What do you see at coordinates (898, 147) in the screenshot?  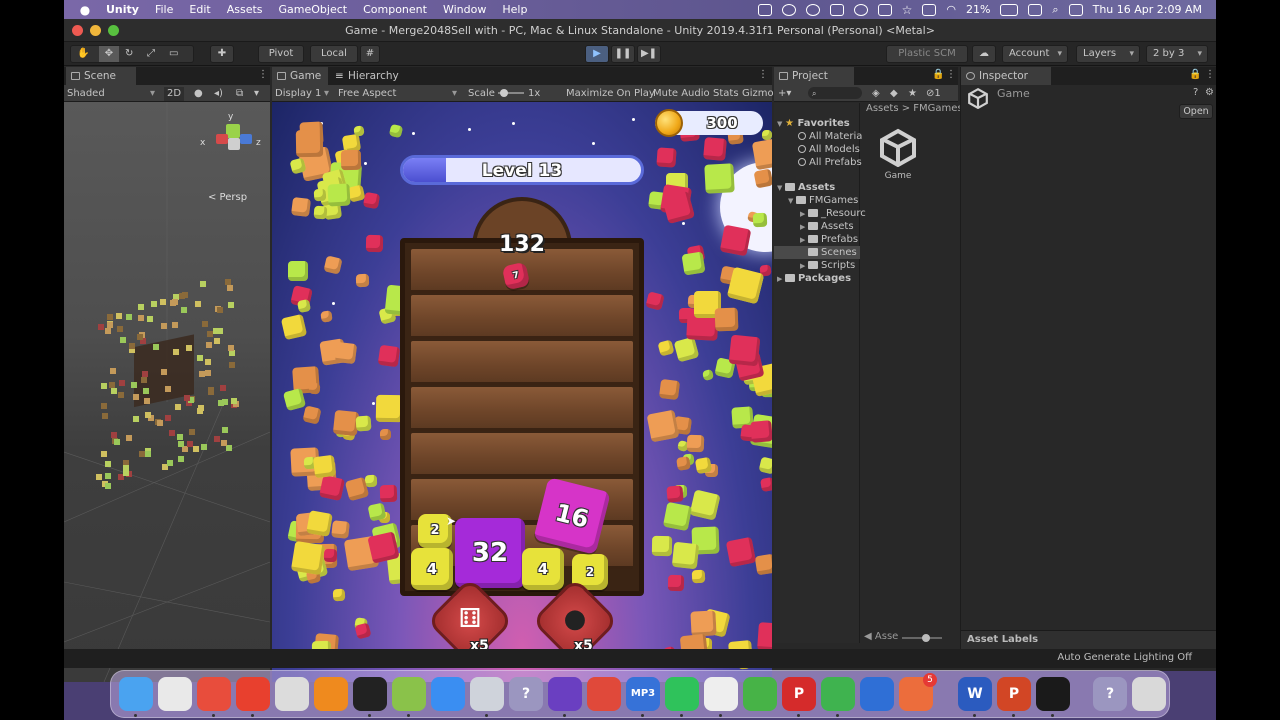 I see `unity-scene-asset-icon` at bounding box center [898, 147].